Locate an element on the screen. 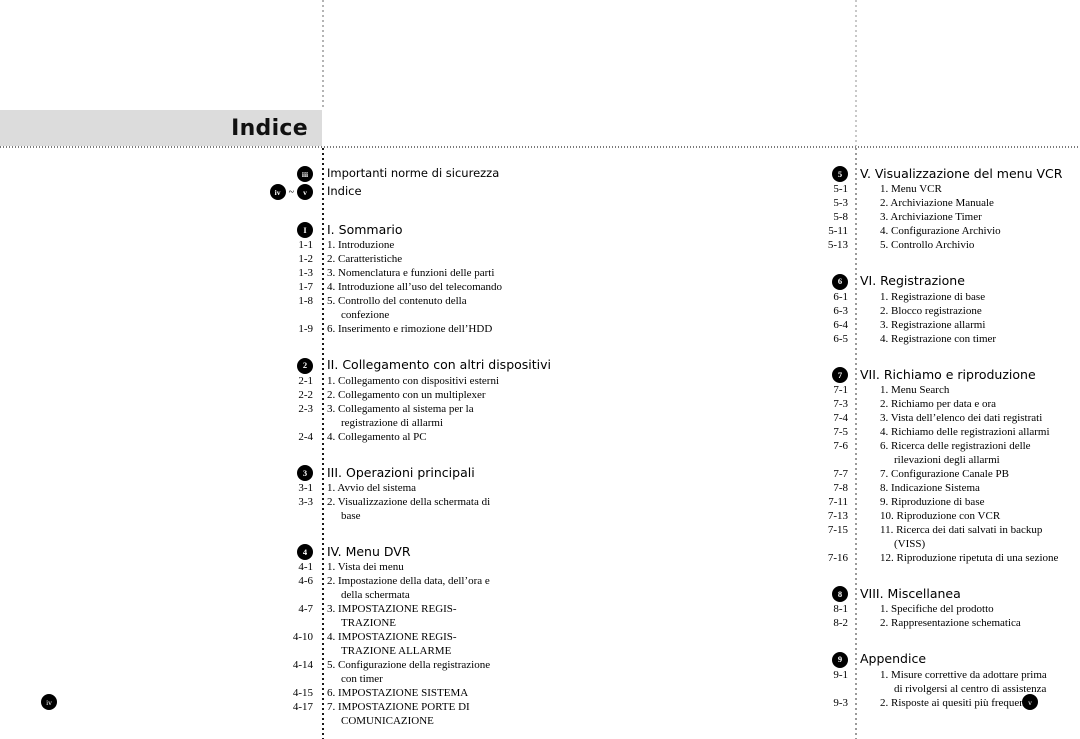 The height and width of the screenshot is (739, 1080). toc-entry-page-number: 7-7 is located at coordinates (840, 473).